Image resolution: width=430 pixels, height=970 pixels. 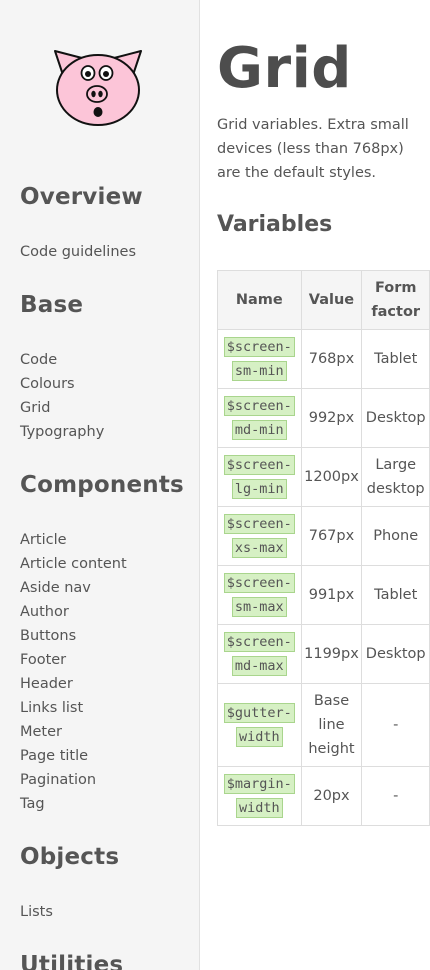 I want to click on nav-item-tag: Tag, so click(x=73, y=804).